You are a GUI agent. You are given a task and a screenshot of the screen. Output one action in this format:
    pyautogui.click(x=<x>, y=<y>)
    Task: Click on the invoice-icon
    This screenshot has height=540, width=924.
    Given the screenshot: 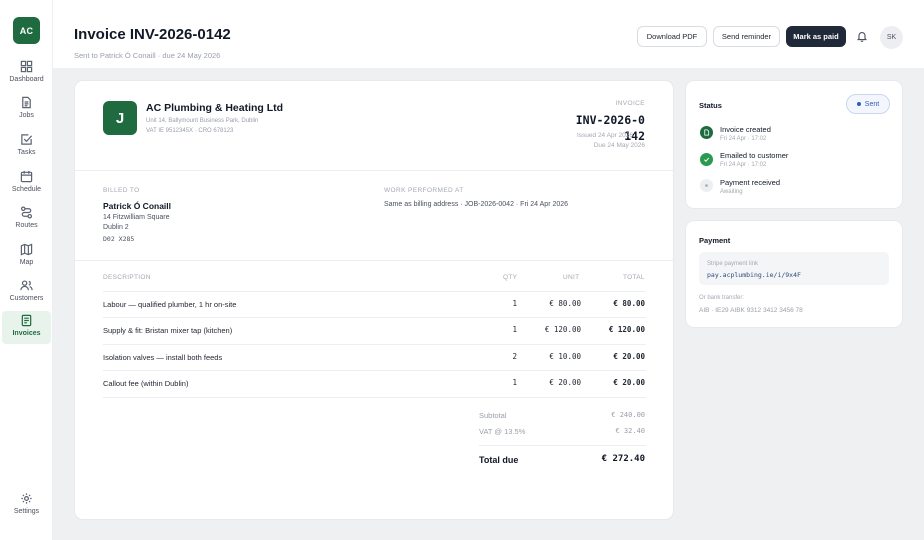 What is the action you would take?
    pyautogui.click(x=26, y=320)
    